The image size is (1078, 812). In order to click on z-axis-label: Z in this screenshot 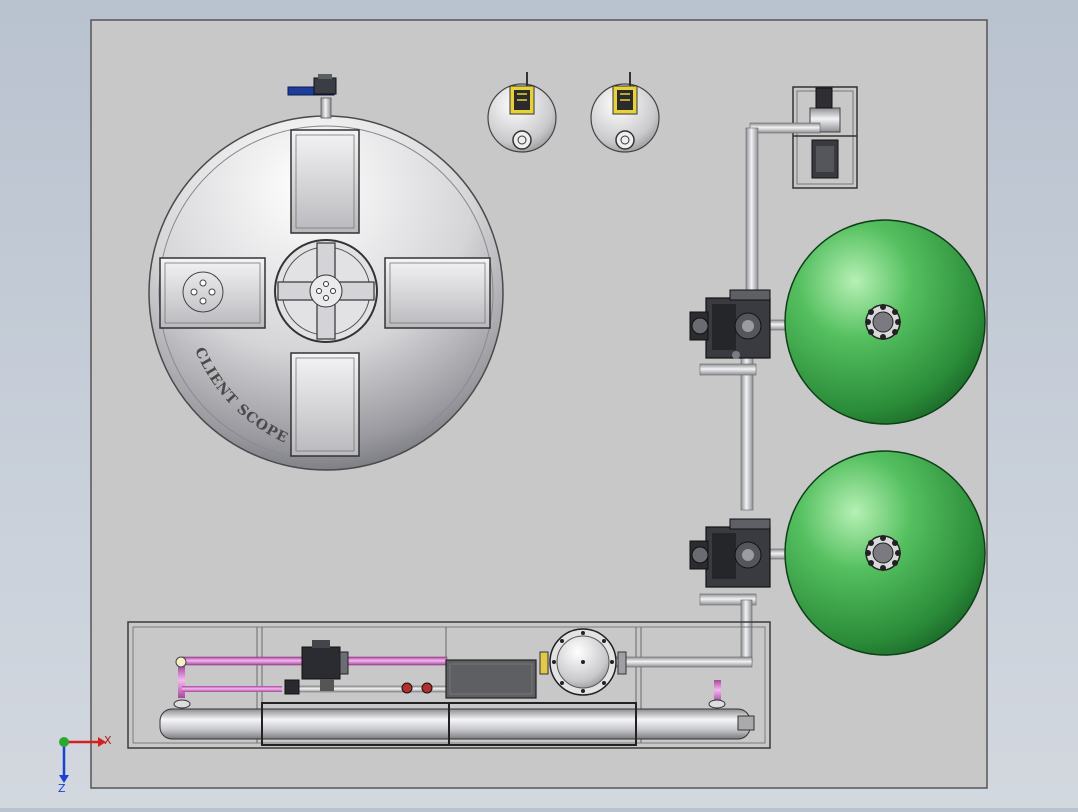, I will do `click(62, 788)`.